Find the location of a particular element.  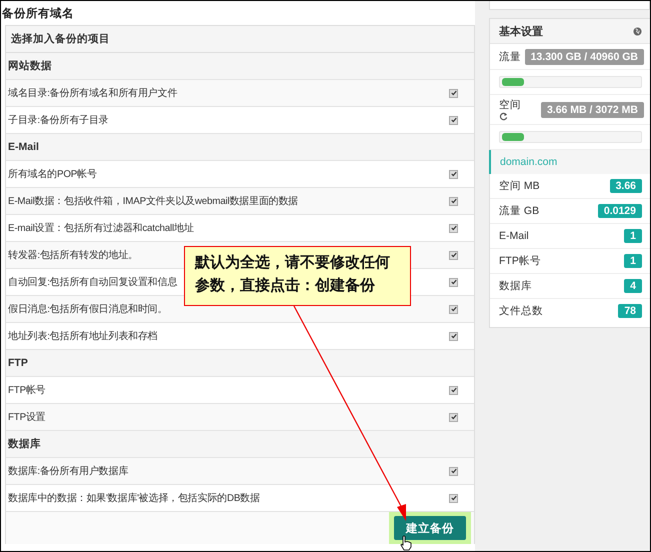

option-label: 自动回复:包括所有自动回复设置和信息 is located at coordinates (93, 282).